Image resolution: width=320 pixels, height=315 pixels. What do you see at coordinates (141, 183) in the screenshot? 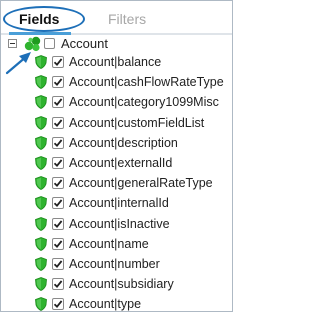
I see `field-label: Account|generalRateType` at bounding box center [141, 183].